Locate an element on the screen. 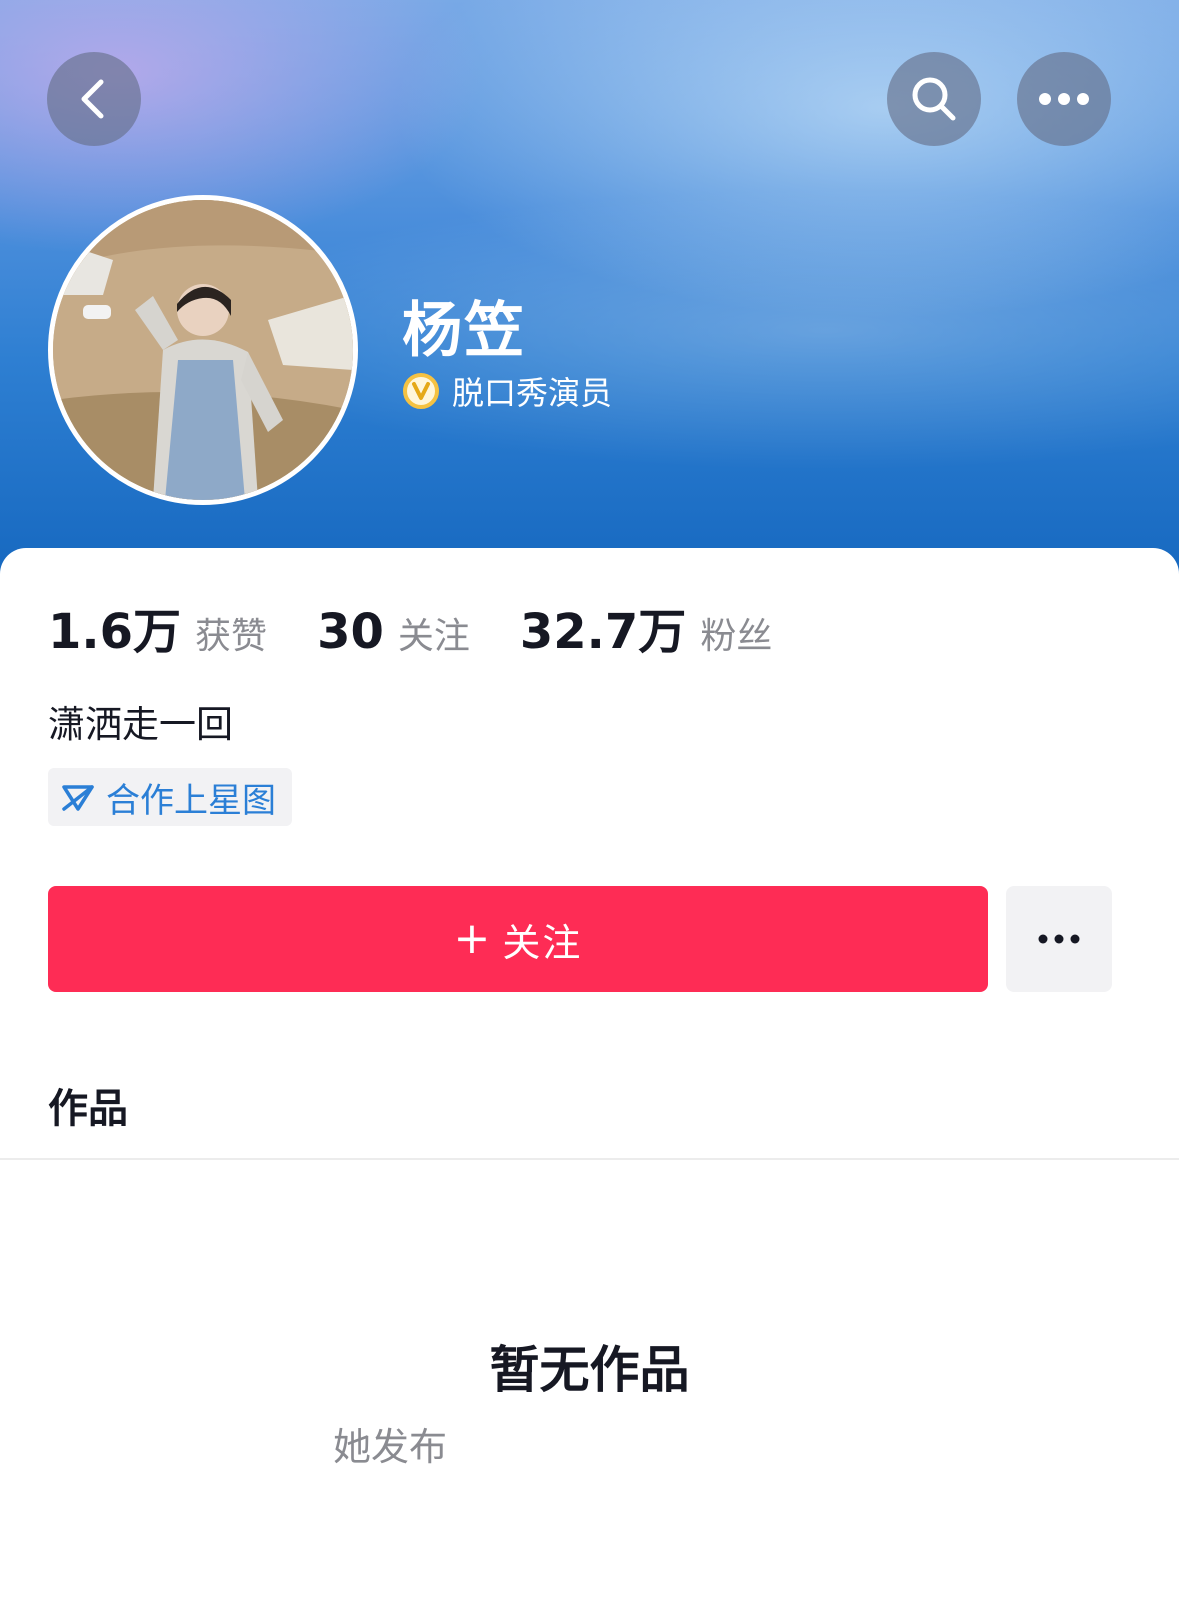  stat-followers-label: 粉丝 is located at coordinates (736, 636).